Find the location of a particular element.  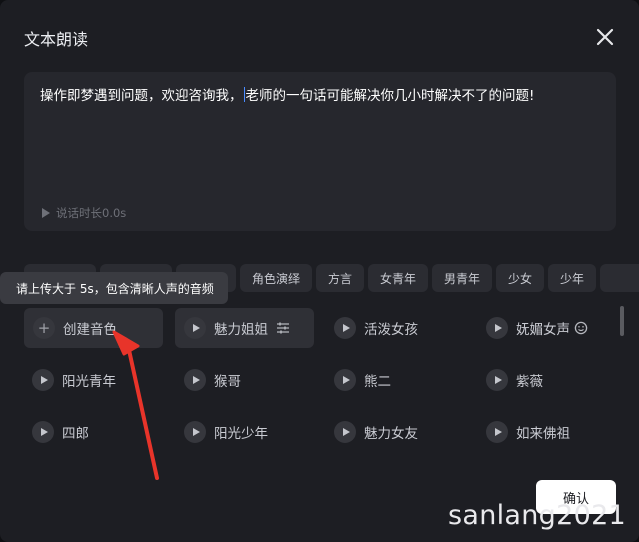

voice-label: 阳光青年 is located at coordinates (89, 382).